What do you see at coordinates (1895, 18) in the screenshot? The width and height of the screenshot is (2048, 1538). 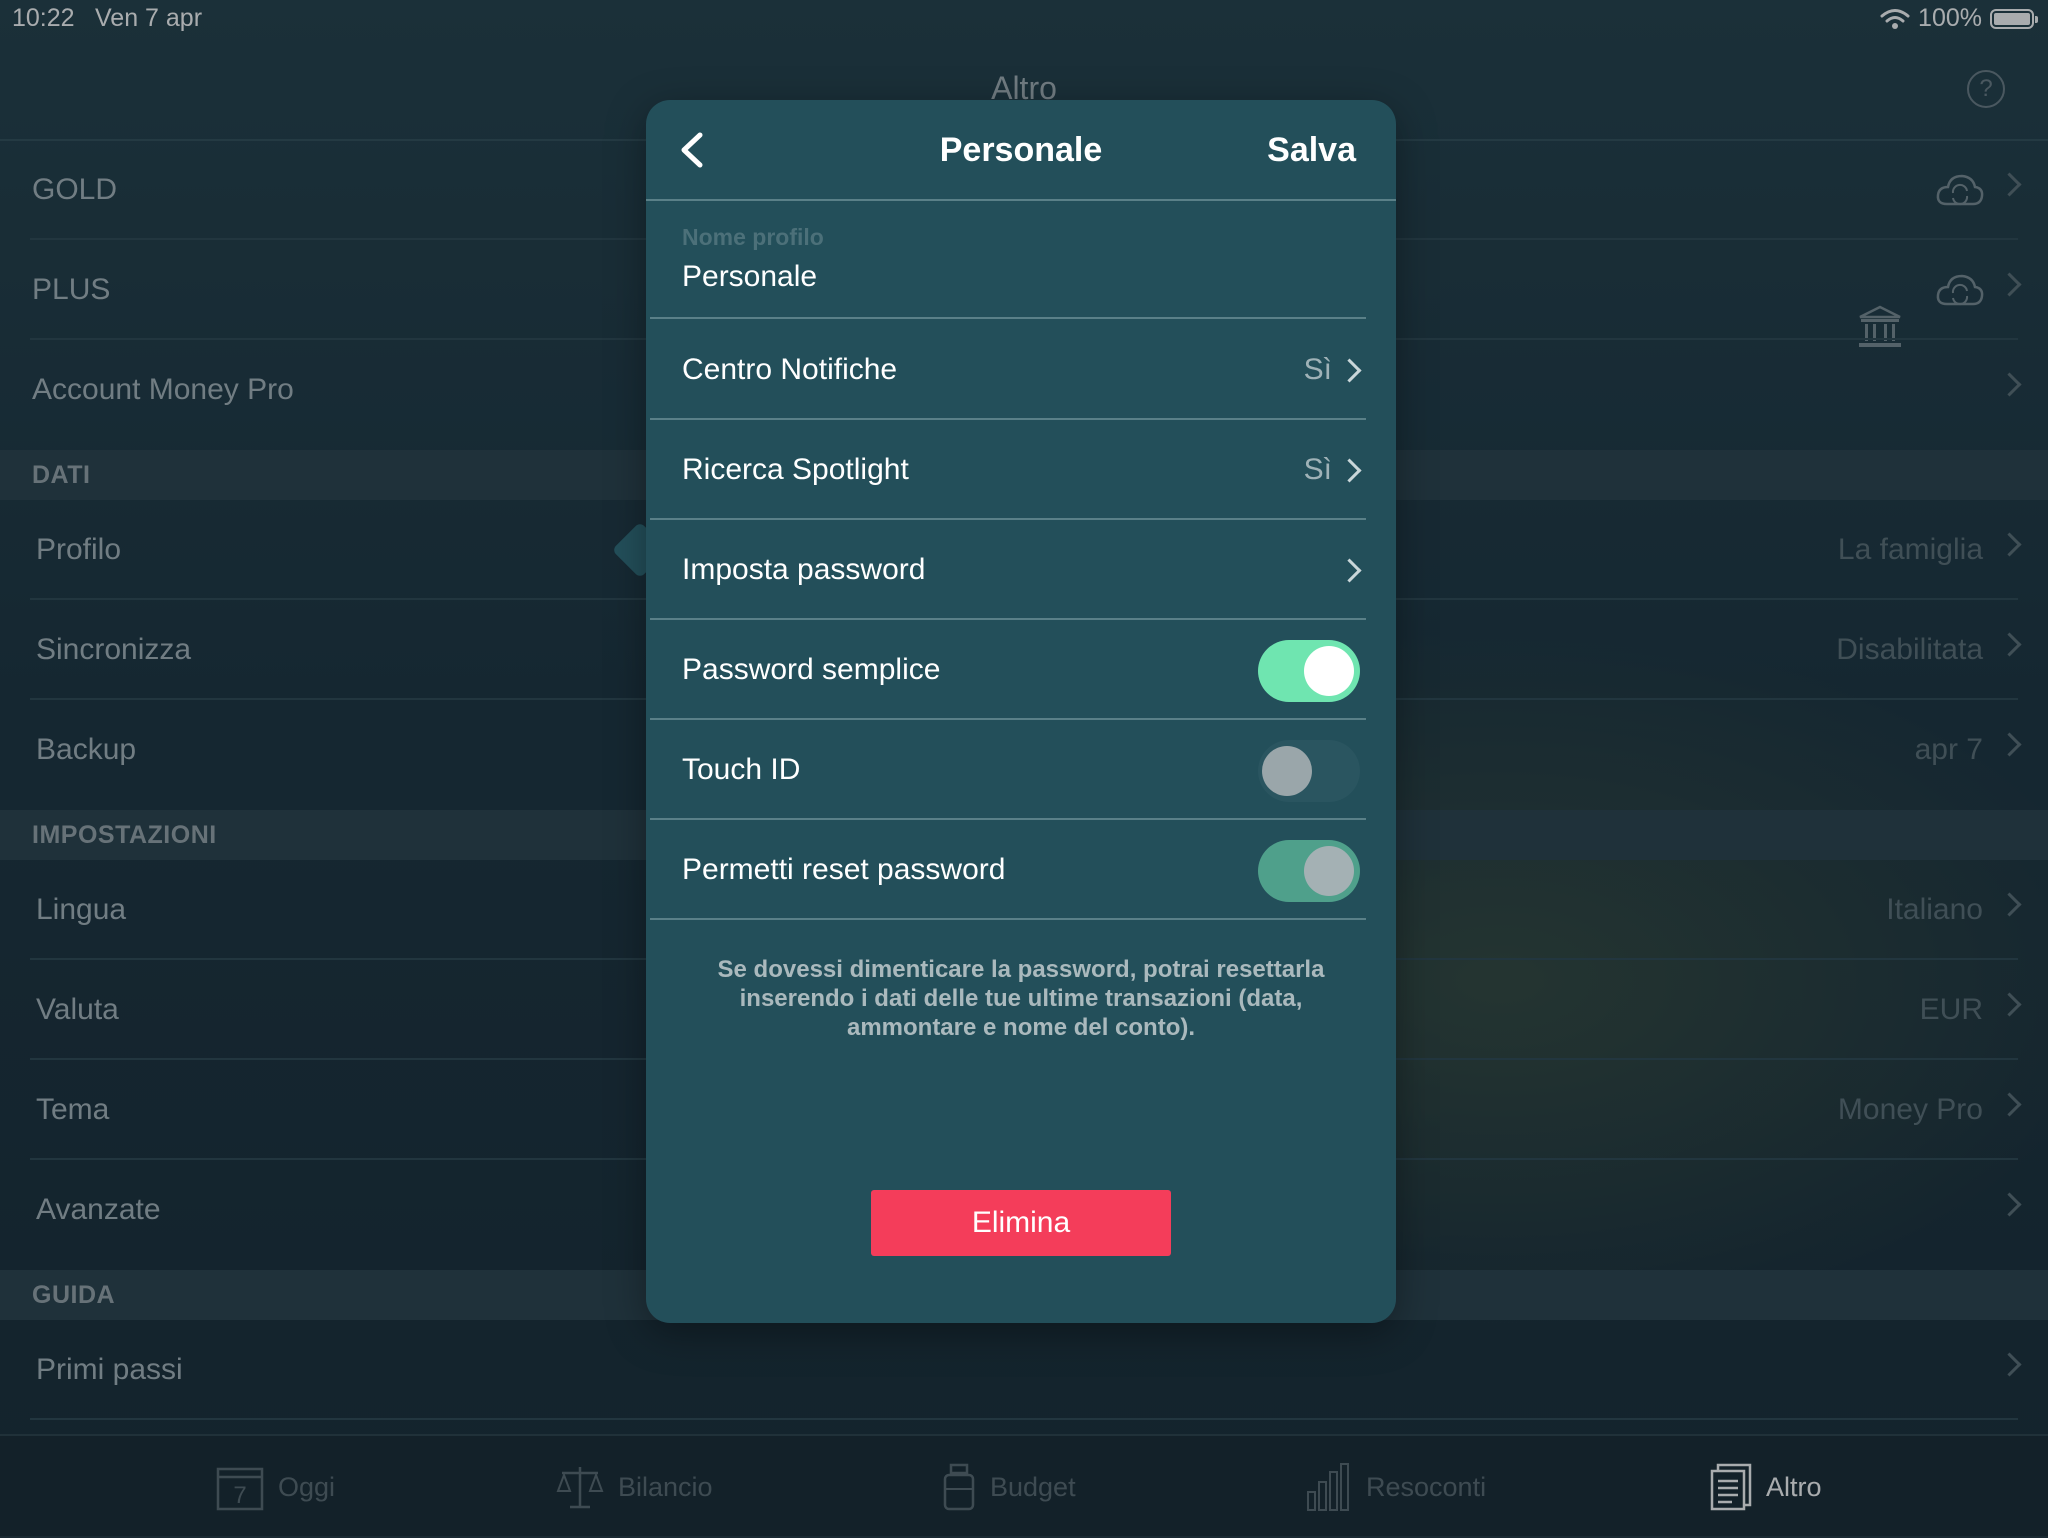 I see `wifi-icon` at bounding box center [1895, 18].